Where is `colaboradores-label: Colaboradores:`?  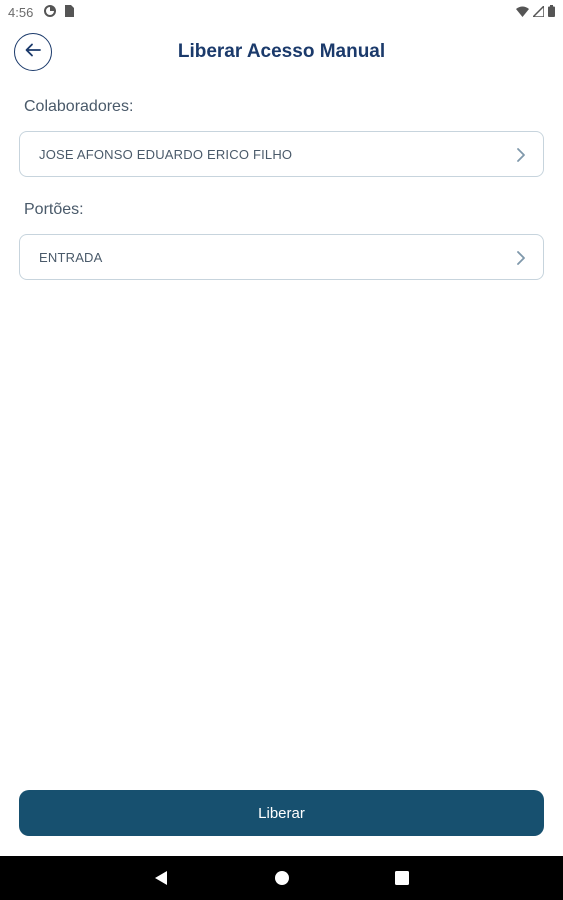
colaboradores-label: Colaboradores: is located at coordinates (79, 106).